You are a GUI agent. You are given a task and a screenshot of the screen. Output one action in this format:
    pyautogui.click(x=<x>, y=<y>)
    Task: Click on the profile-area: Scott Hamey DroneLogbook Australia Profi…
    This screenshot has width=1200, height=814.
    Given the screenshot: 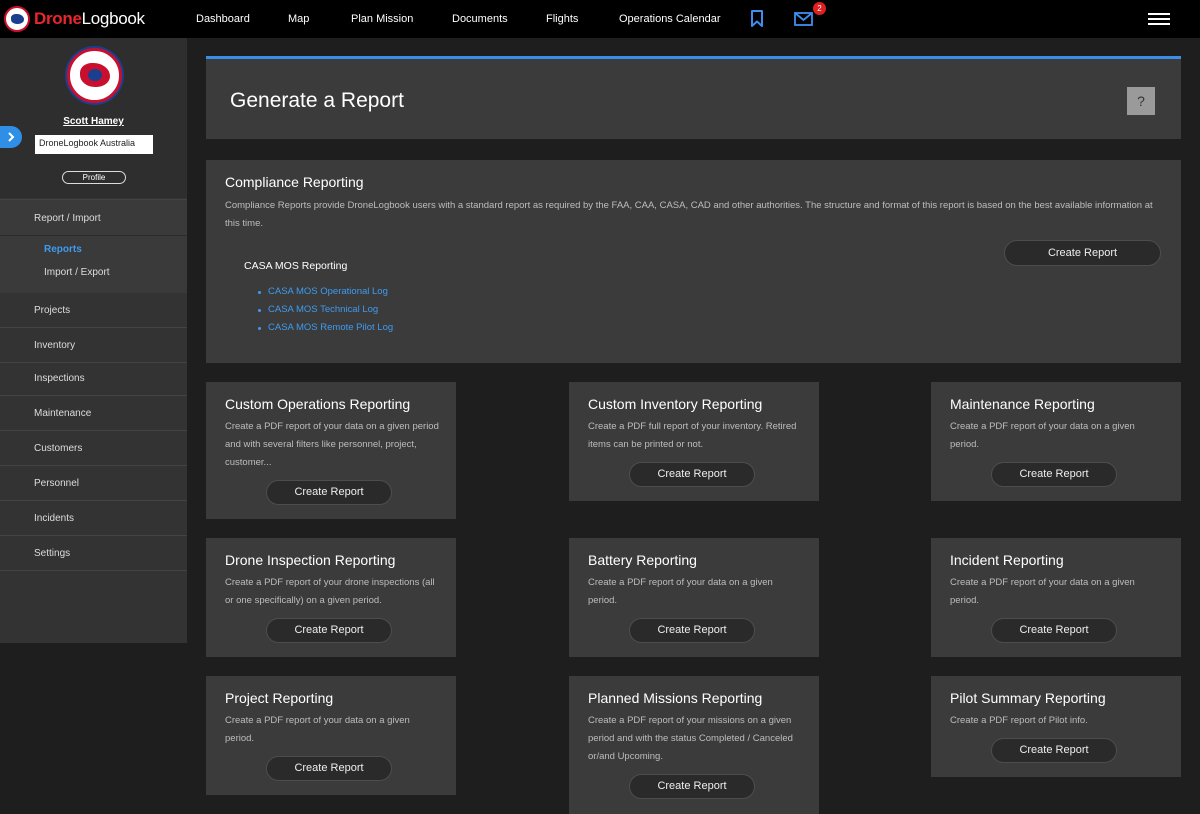 What is the action you would take?
    pyautogui.click(x=93, y=118)
    